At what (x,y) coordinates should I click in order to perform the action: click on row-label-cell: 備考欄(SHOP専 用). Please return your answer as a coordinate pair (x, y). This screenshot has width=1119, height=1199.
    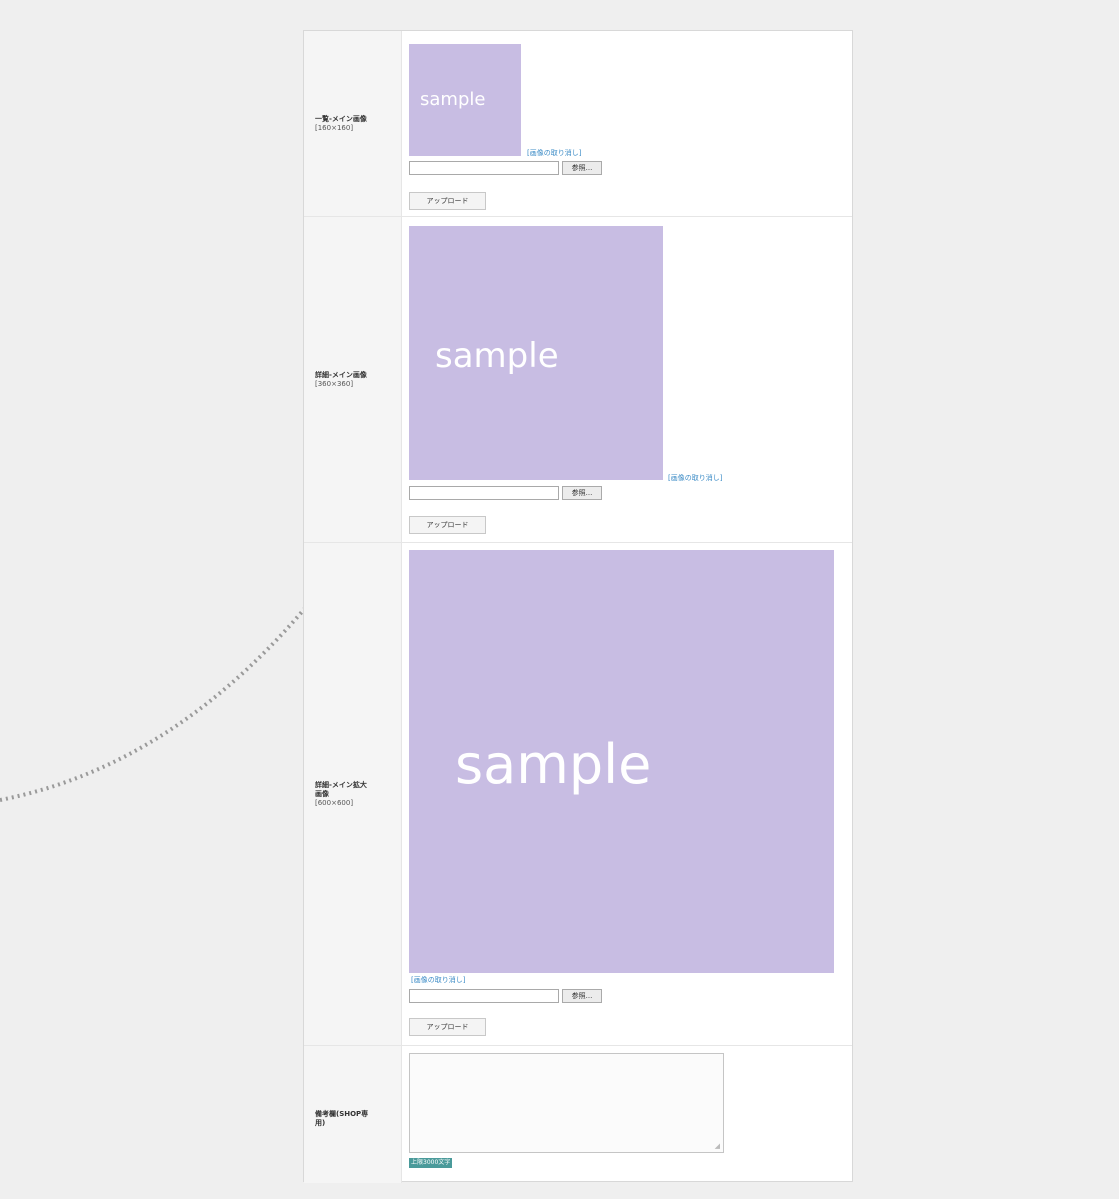
    Looking at the image, I should click on (353, 1114).